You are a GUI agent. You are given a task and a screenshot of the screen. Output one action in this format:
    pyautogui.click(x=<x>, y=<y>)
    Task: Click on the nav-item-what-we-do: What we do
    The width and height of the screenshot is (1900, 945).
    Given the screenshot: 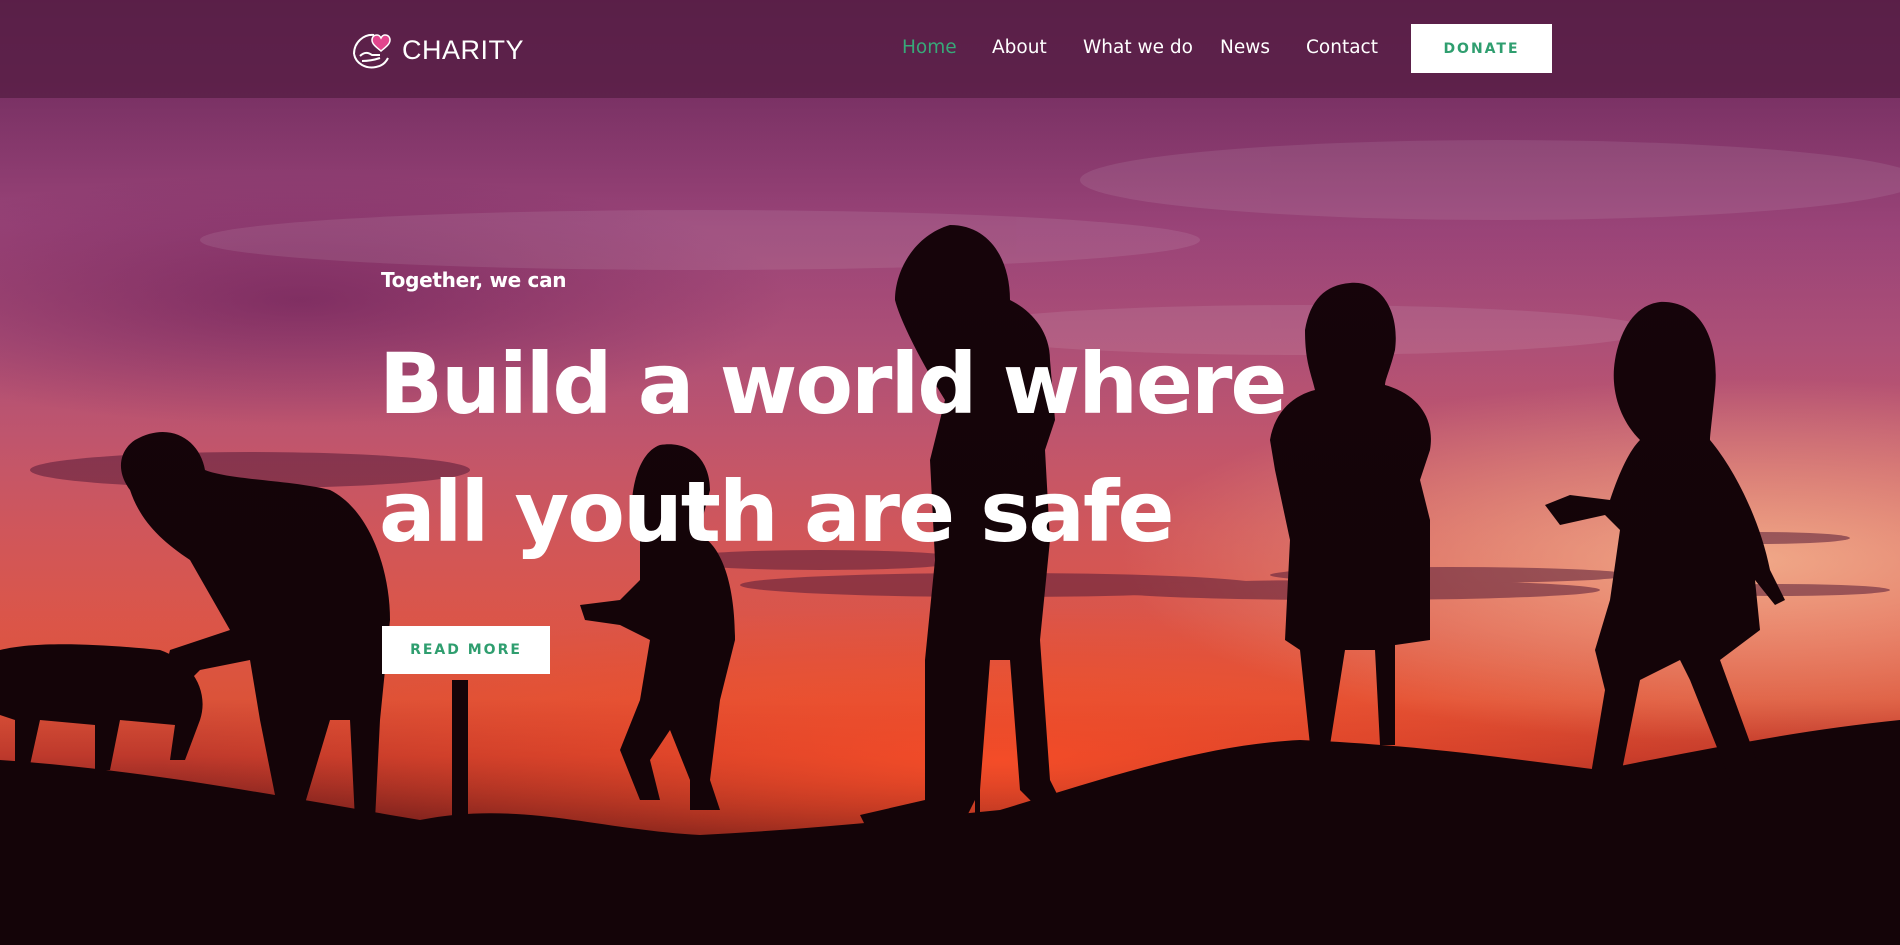 What is the action you would take?
    pyautogui.click(x=1138, y=47)
    